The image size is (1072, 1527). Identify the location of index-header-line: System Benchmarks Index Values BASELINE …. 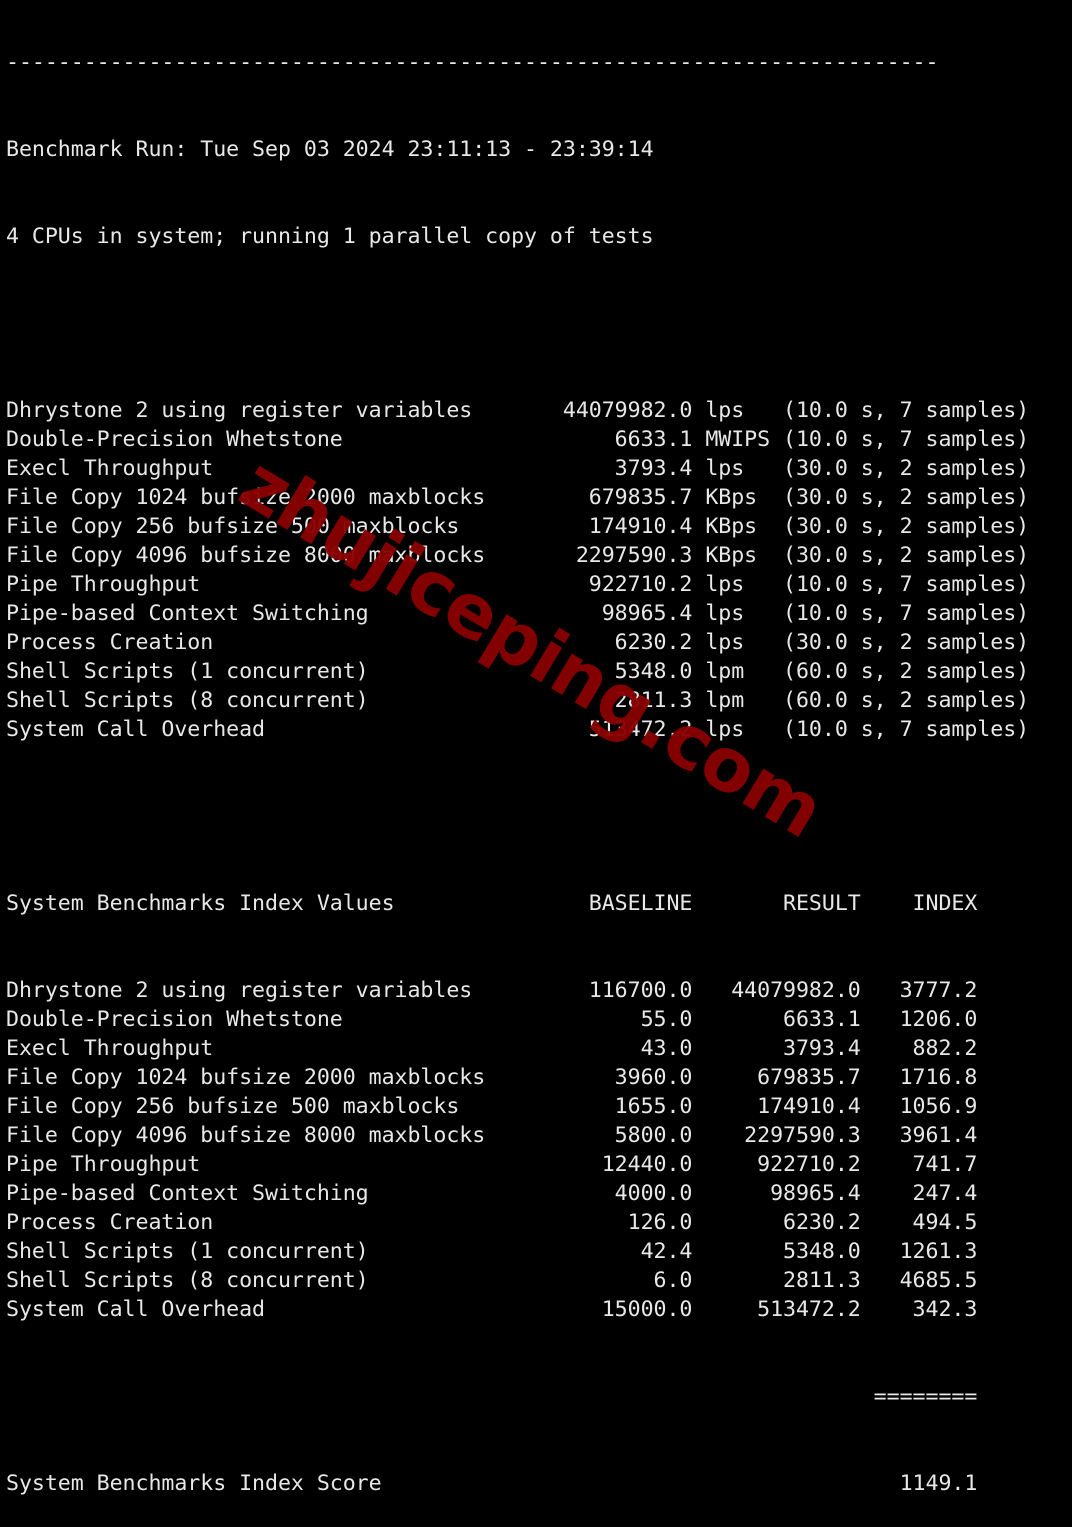
(492, 903).